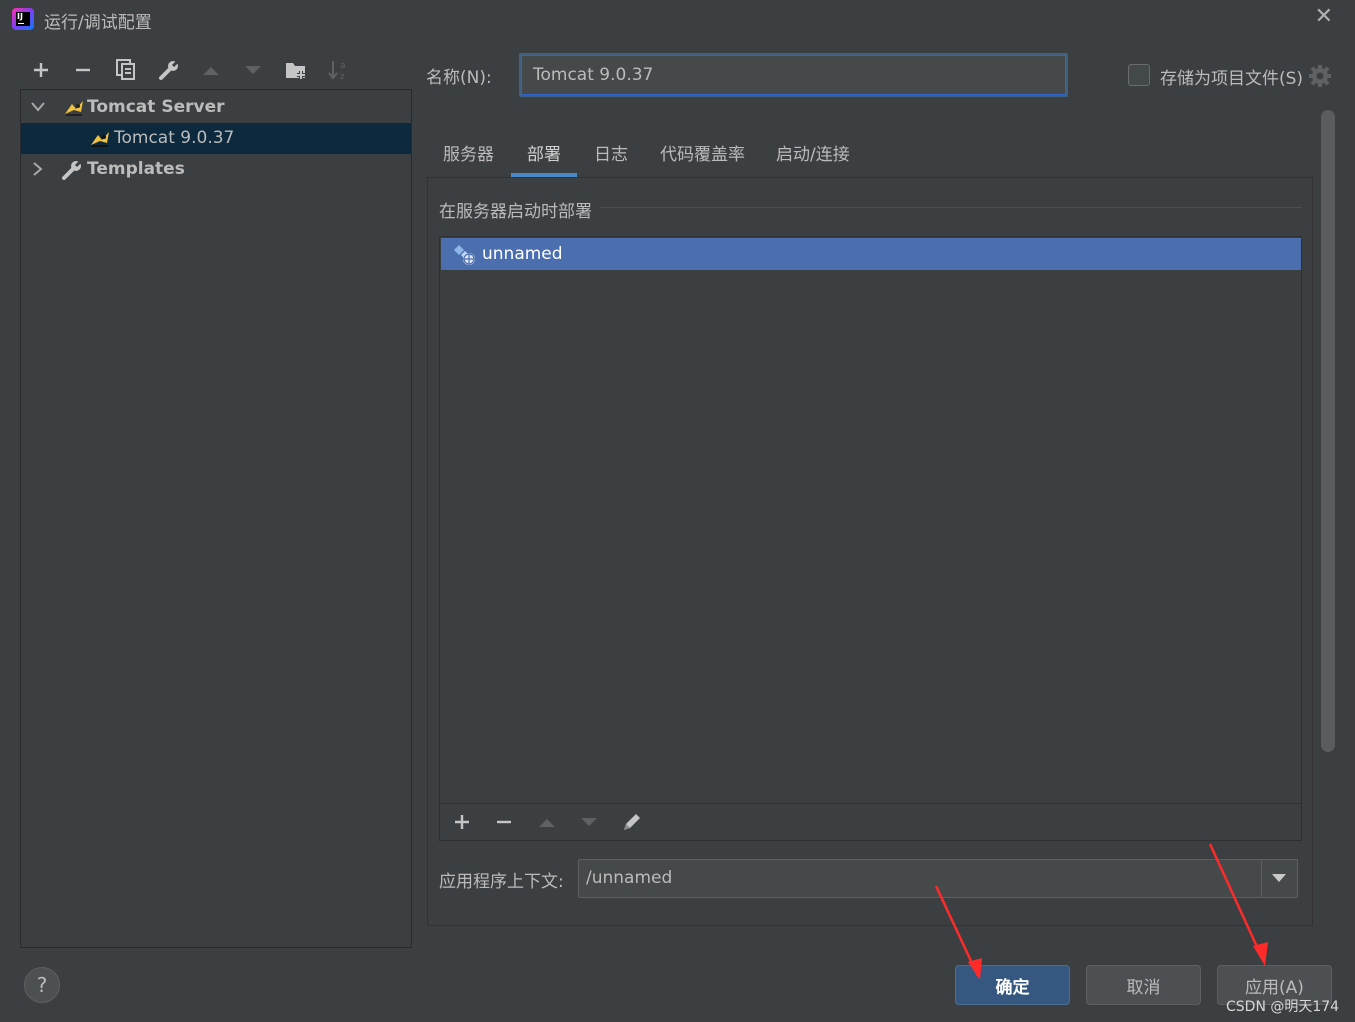 This screenshot has width=1355, height=1022. I want to click on tab-startup-connection: 启动/连接, so click(813, 152).